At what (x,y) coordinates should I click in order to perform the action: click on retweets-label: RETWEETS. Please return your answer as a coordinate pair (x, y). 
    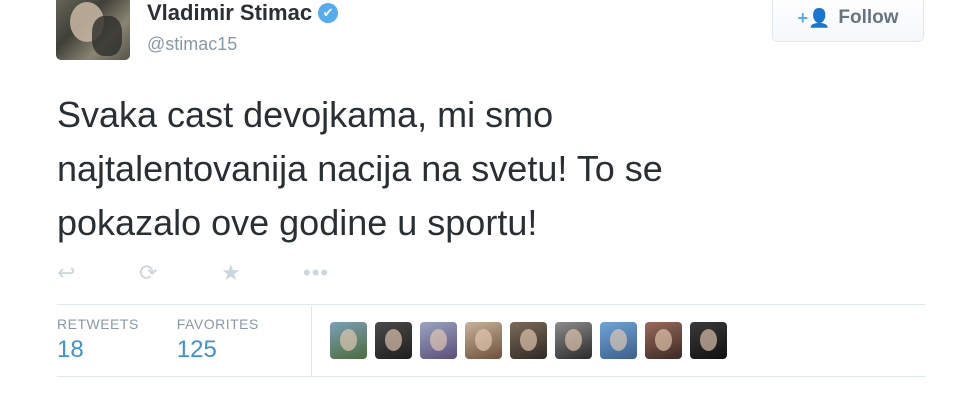
    Looking at the image, I should click on (98, 324).